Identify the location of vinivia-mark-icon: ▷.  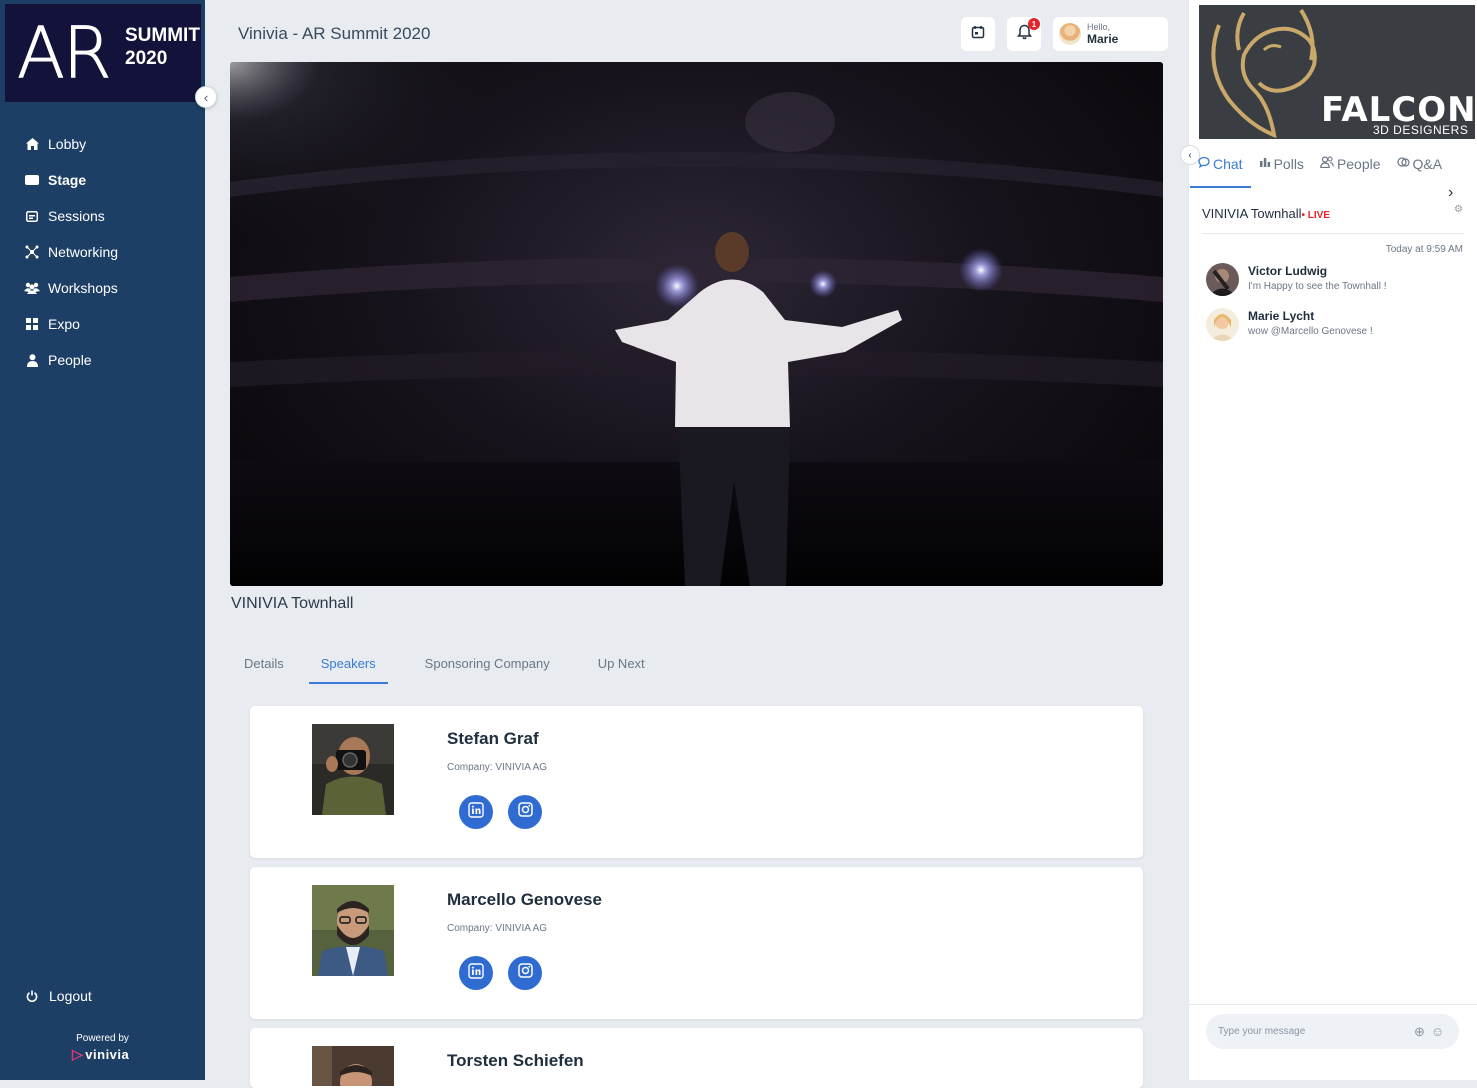
(78, 1054).